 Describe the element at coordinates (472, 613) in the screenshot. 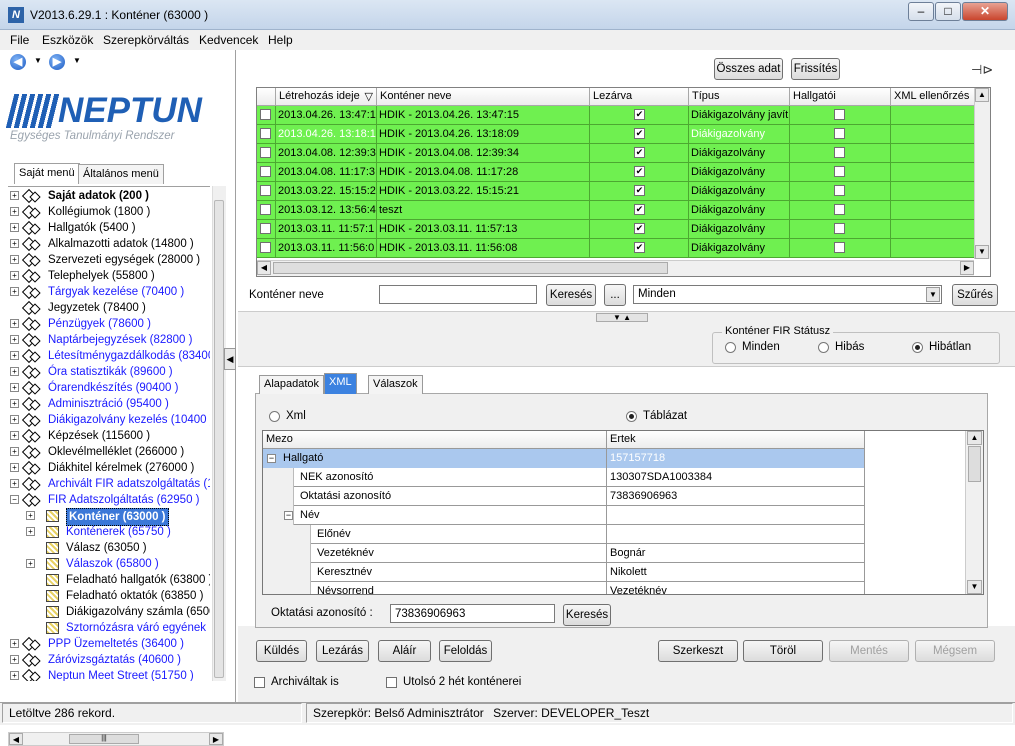

I see `edu-id-input` at that location.